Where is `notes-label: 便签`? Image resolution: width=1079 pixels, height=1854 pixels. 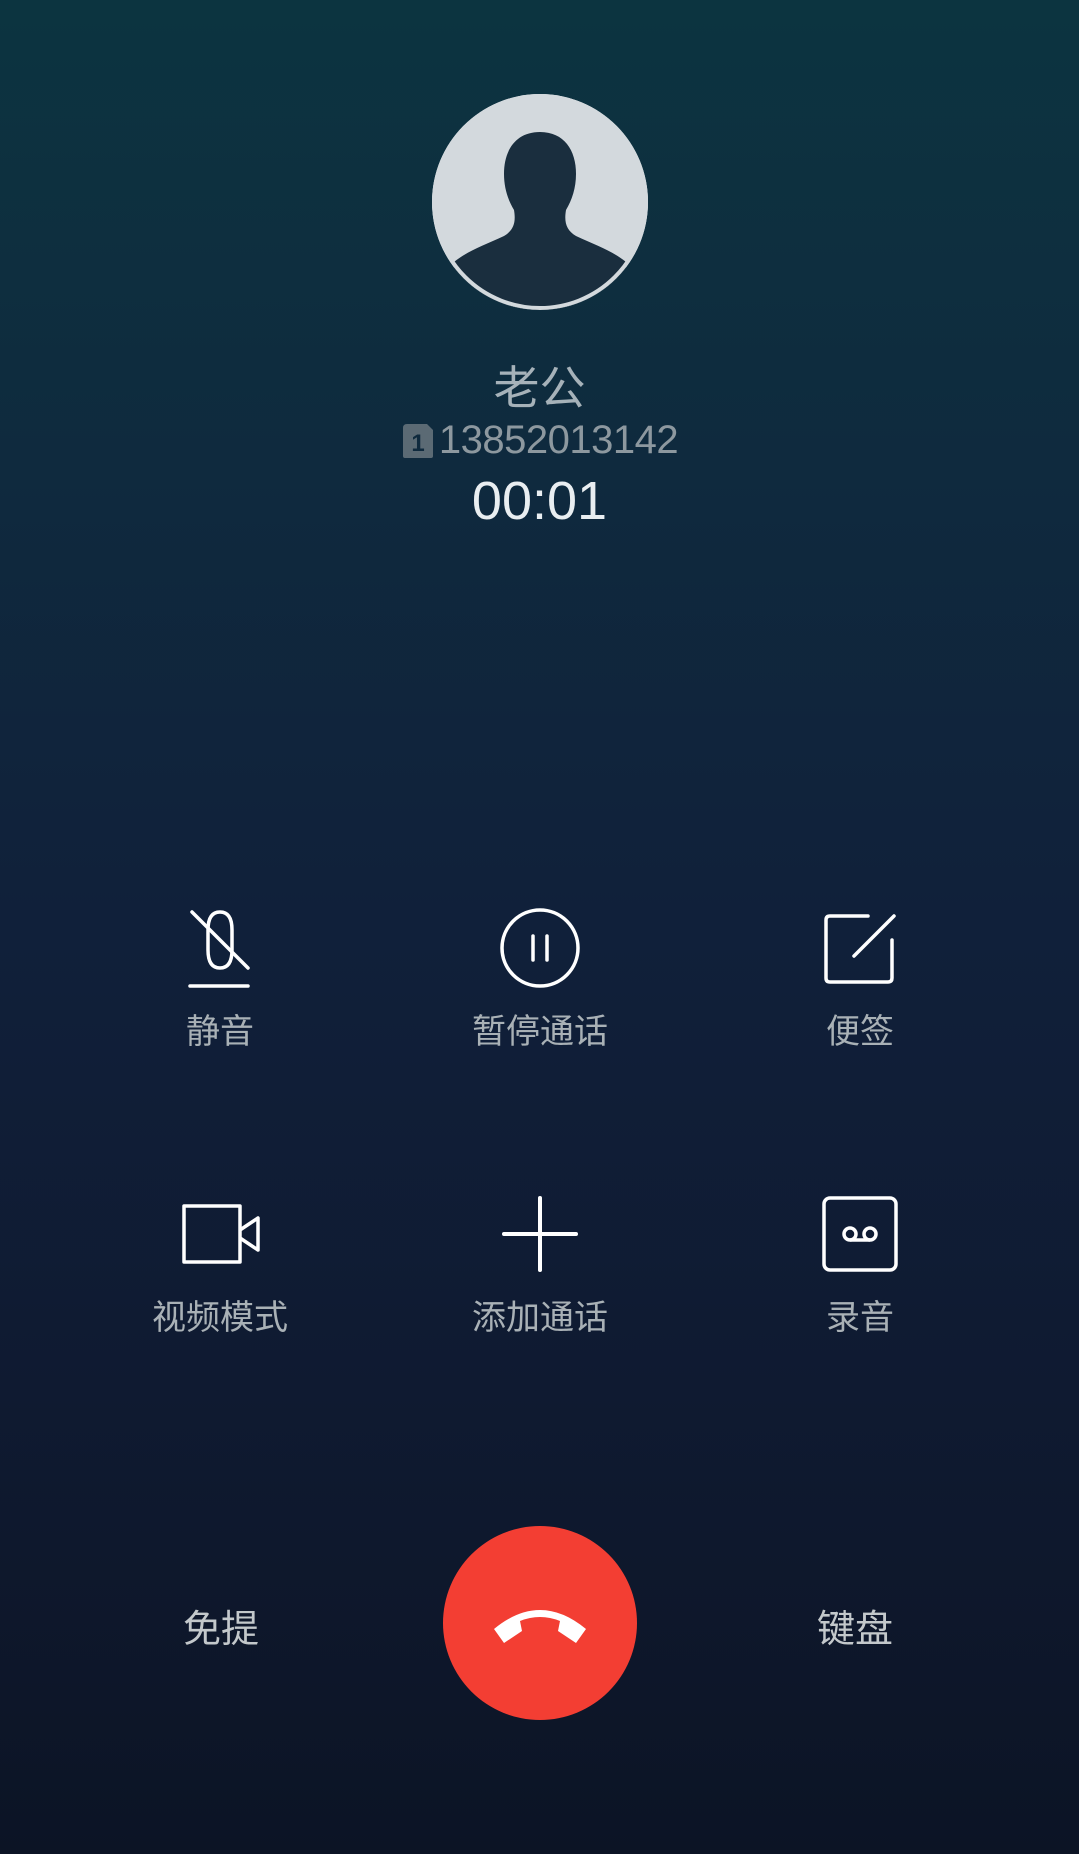 notes-label: 便签 is located at coordinates (860, 1032).